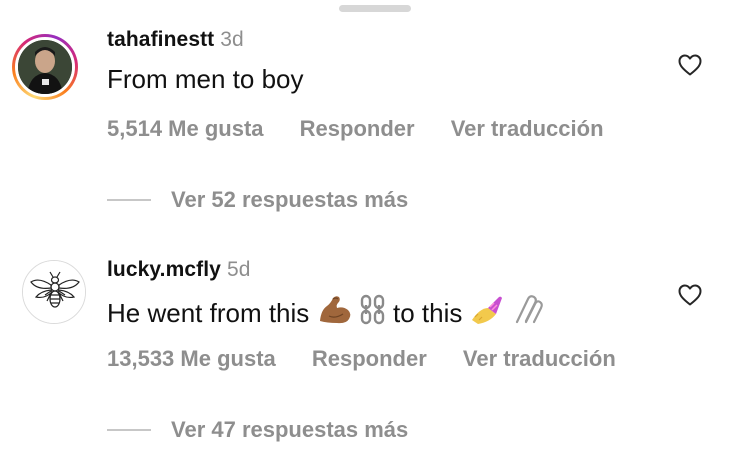 This screenshot has width=750, height=451. Describe the element at coordinates (289, 200) in the screenshot. I see `view-more-replies-label: Ver 52 respuestas más` at that location.